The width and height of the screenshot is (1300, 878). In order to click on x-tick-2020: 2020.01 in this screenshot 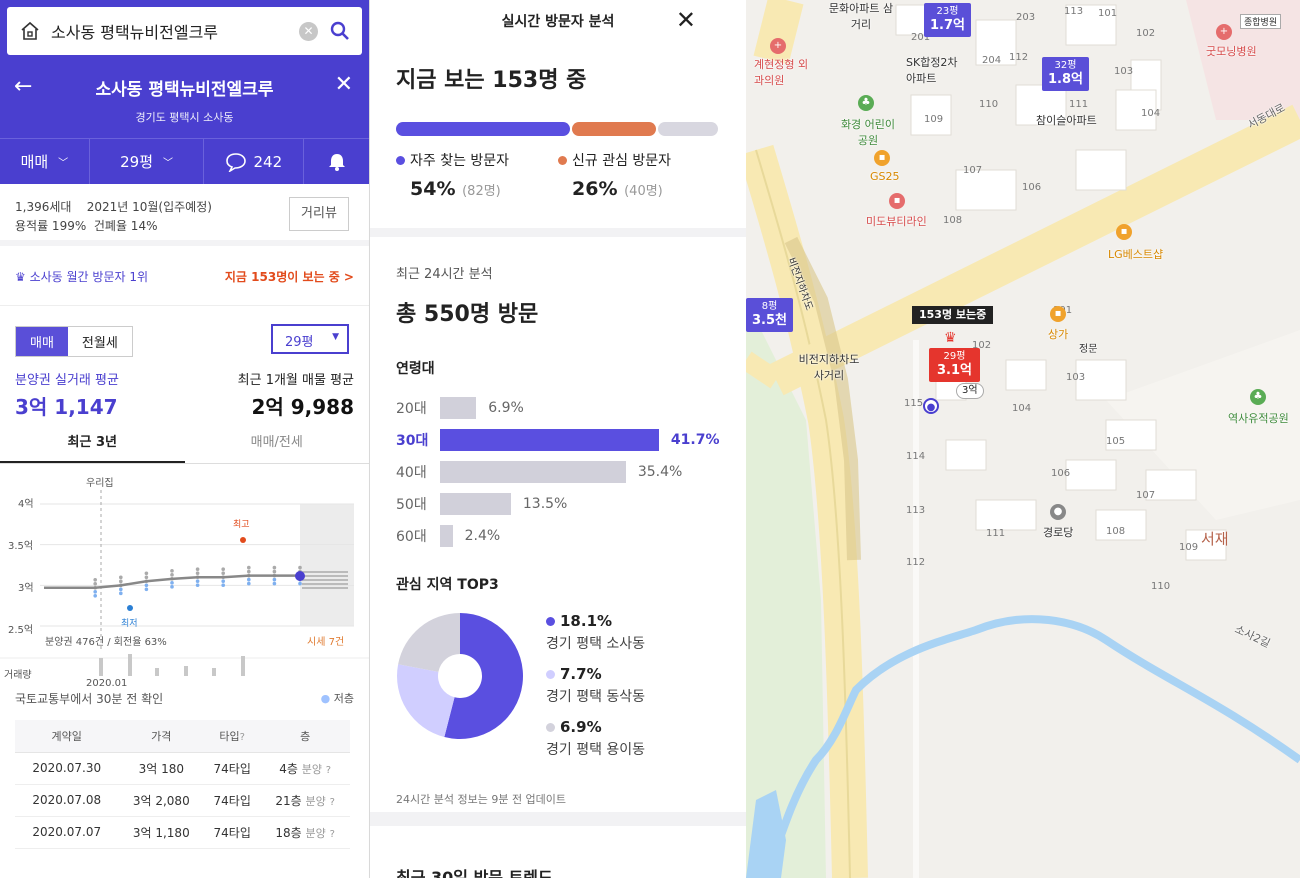, I will do `click(106, 683)`.